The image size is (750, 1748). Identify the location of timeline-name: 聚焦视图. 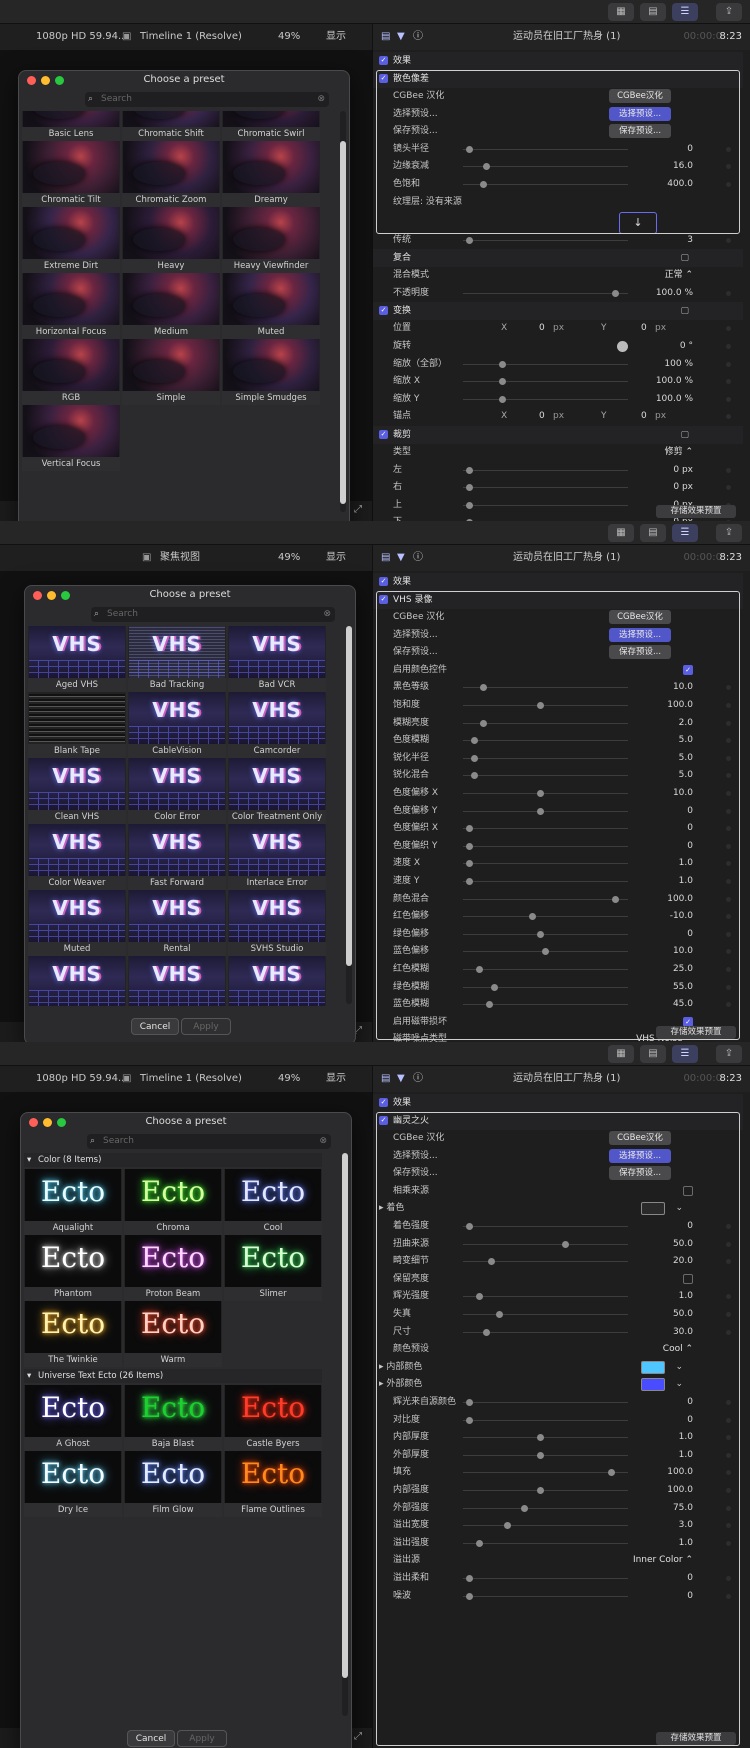
(180, 558).